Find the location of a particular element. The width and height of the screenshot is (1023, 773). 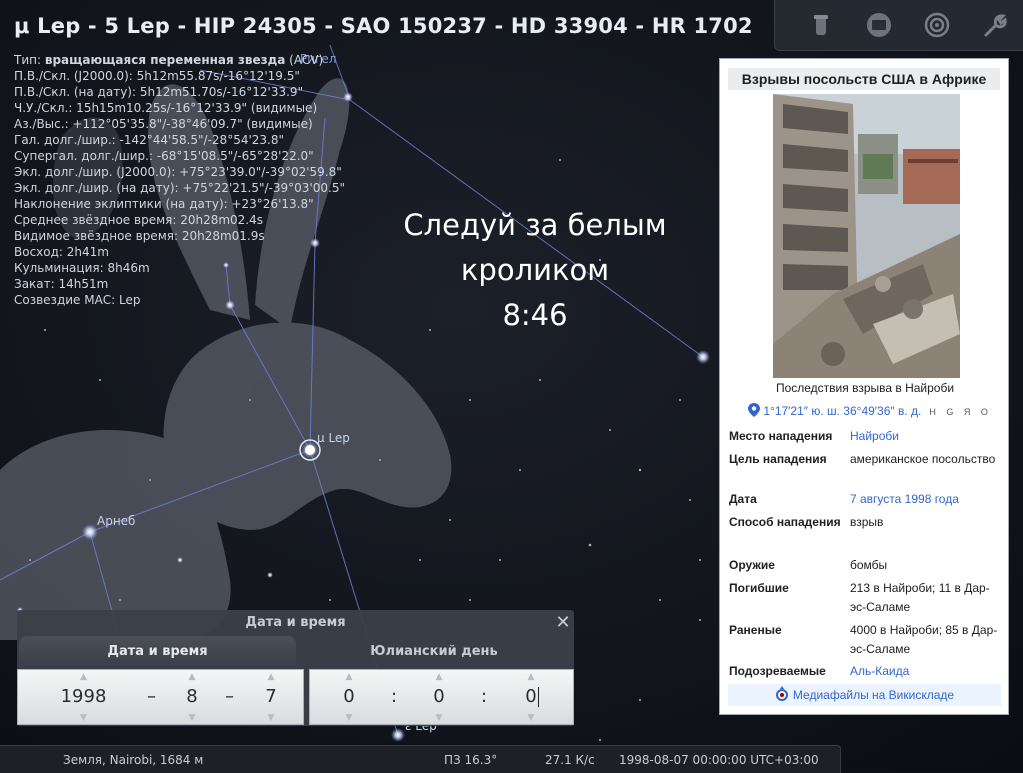

second-spinner: ▲ 0 ▼ is located at coordinates (531, 697).